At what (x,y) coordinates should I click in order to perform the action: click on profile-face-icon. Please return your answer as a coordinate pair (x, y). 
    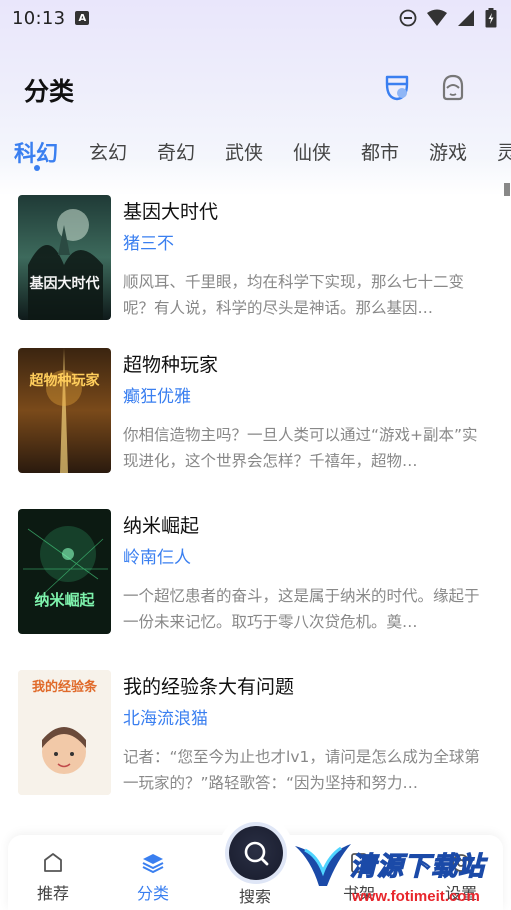
    Looking at the image, I should click on (453, 87).